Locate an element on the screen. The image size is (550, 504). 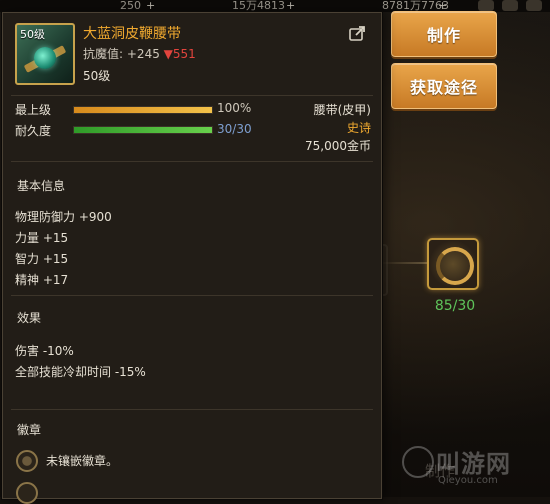
resist-down: 551 is located at coordinates (184, 54).